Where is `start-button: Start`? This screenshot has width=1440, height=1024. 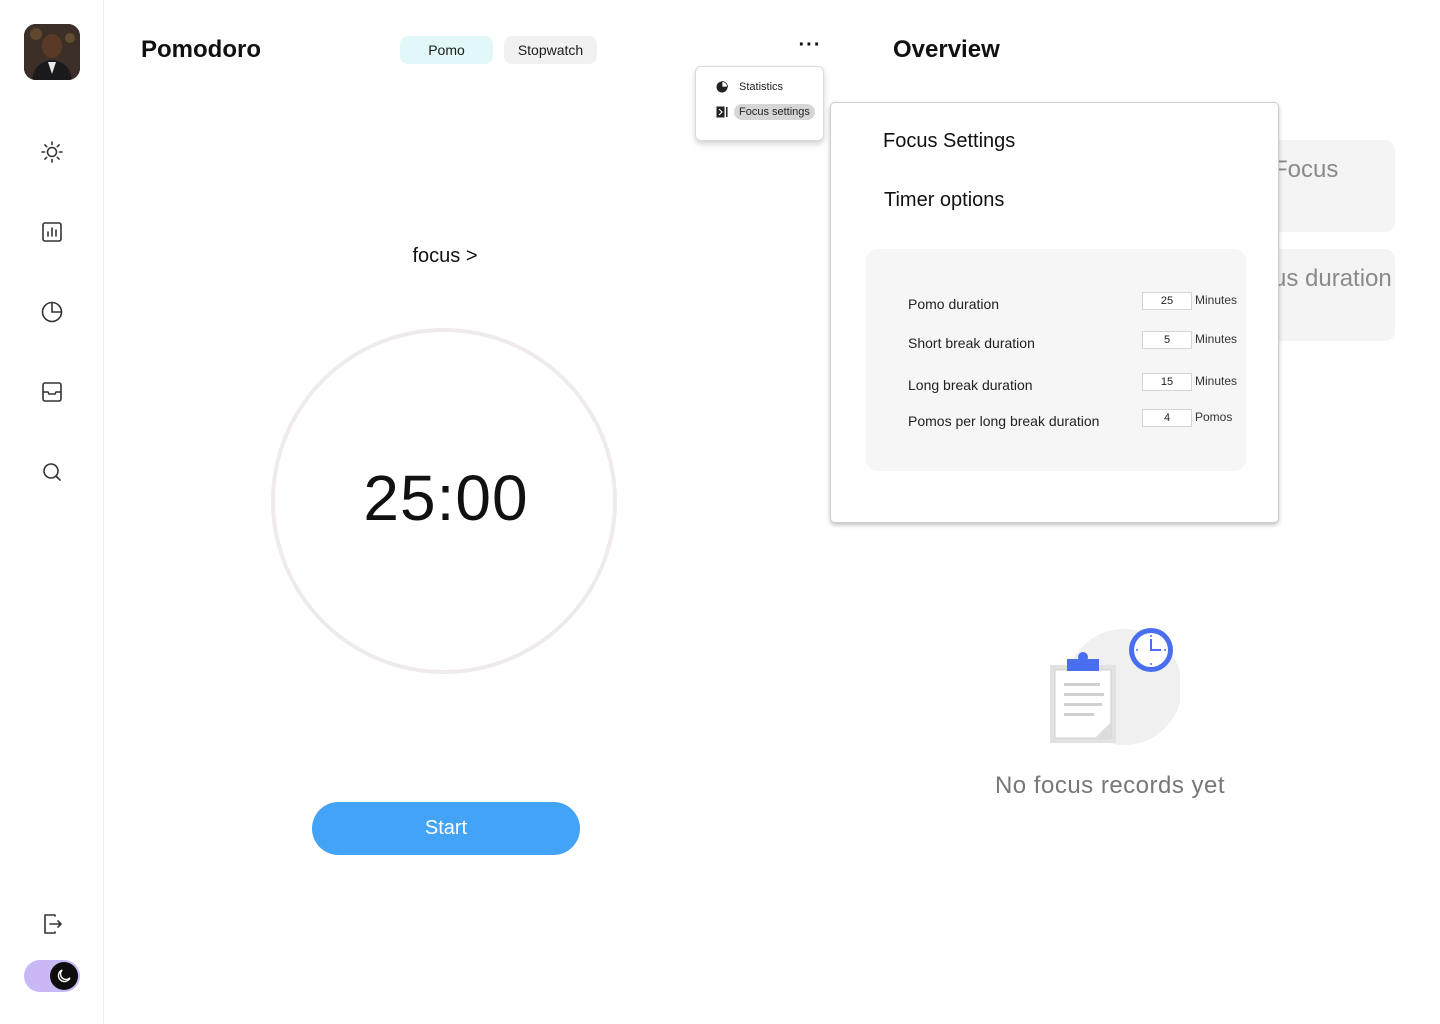
start-button: Start is located at coordinates (446, 828).